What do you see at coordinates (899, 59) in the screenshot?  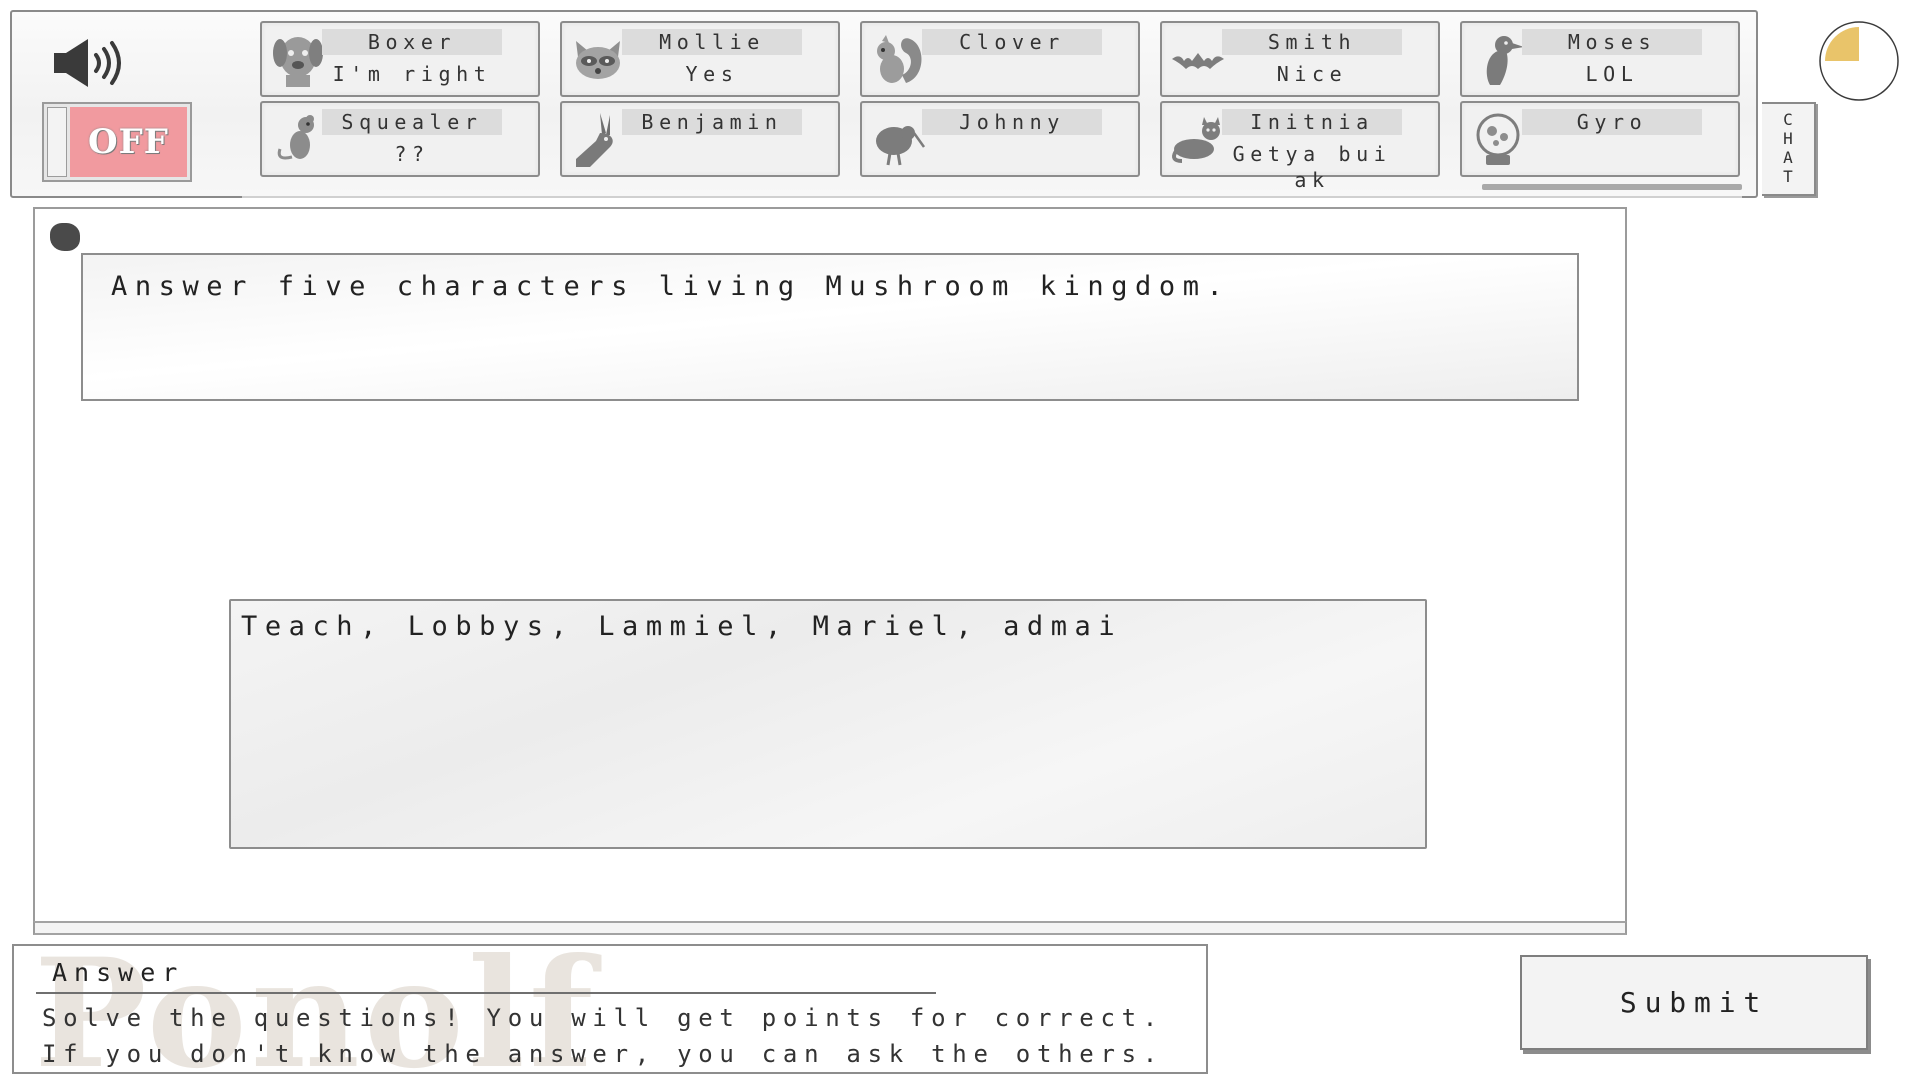 I see `squirrel-icon` at bounding box center [899, 59].